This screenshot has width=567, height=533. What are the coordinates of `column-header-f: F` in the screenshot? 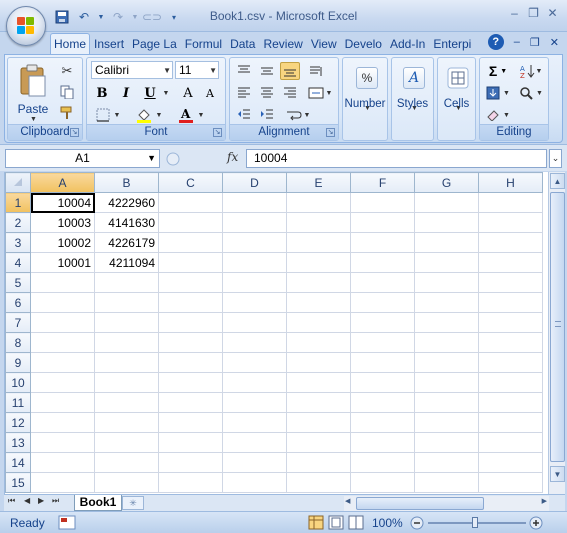 It's located at (382, 182).